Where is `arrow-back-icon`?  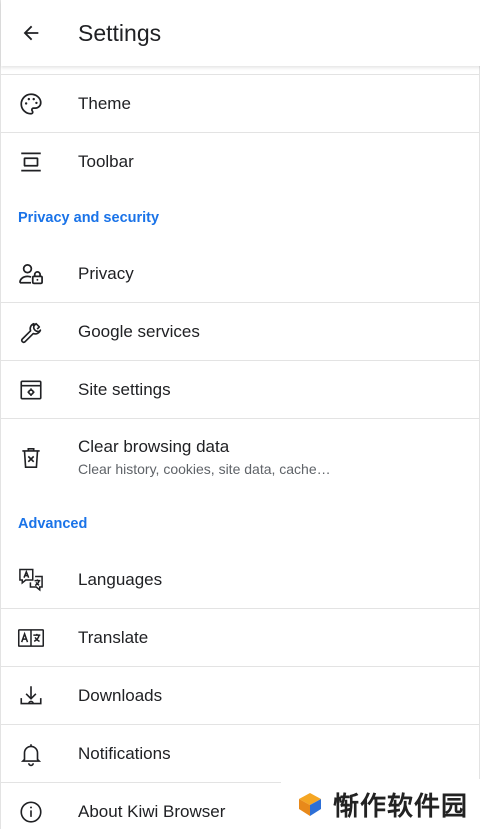
arrow-back-icon is located at coordinates (31, 33).